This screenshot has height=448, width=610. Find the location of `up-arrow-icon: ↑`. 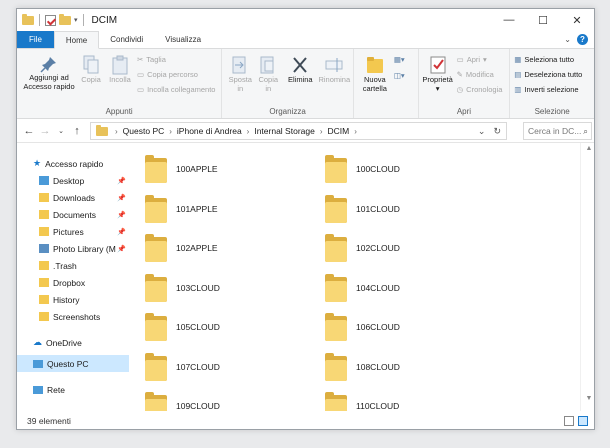

up-arrow-icon: ↑ is located at coordinates (77, 131).